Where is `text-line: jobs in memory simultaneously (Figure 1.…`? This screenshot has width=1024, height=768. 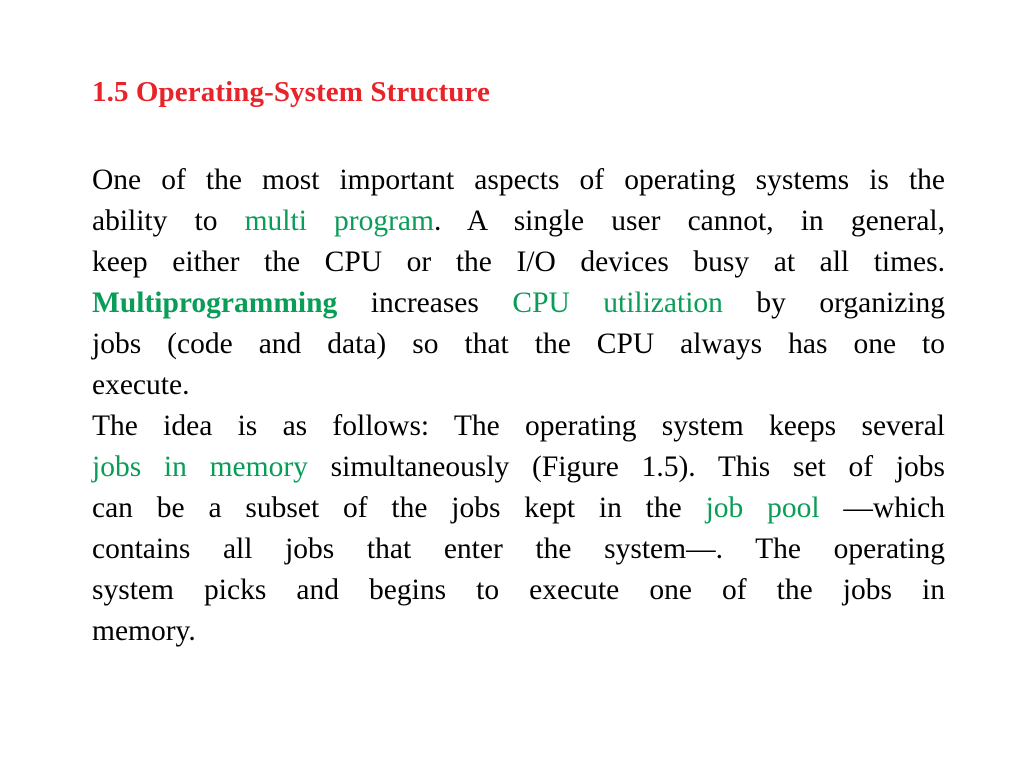
text-line: jobs in memory simultaneously (Figure 1.… is located at coordinates (518, 467).